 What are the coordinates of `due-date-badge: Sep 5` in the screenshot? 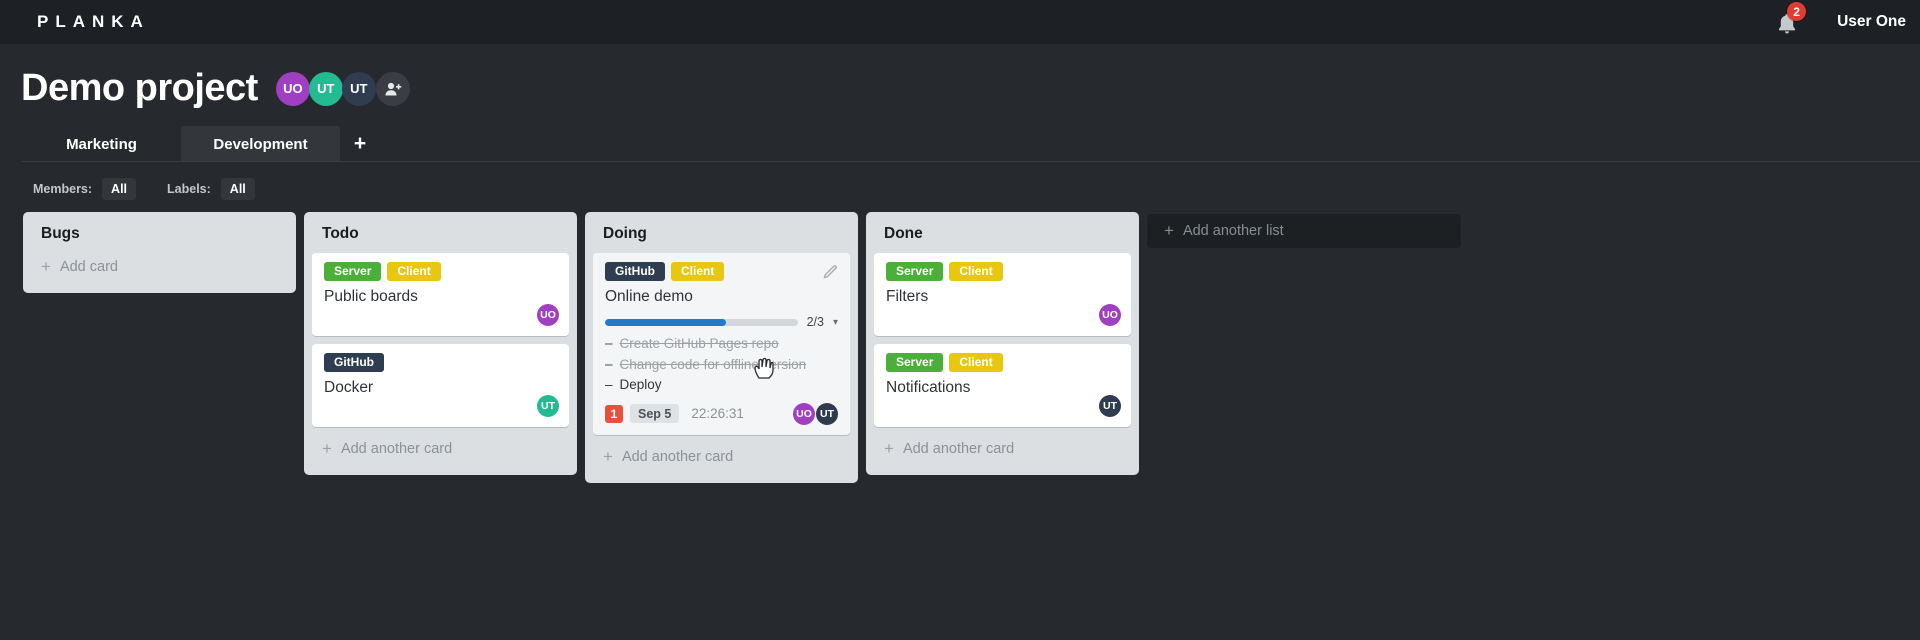 It's located at (655, 414).